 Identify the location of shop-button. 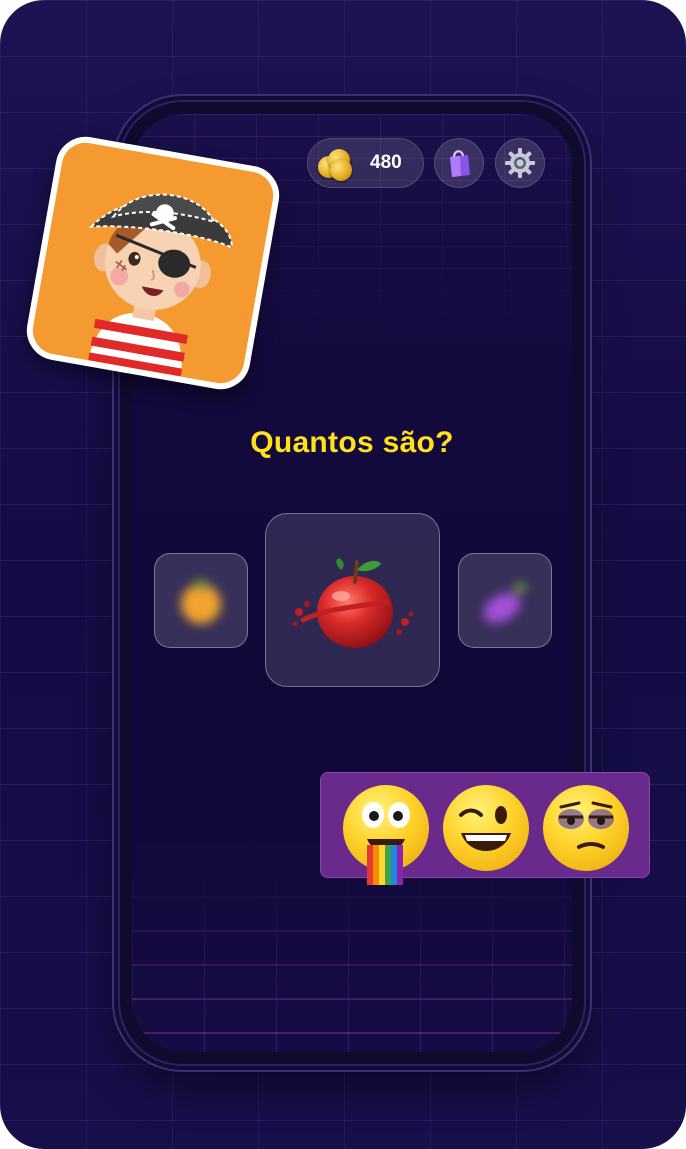
(459, 163).